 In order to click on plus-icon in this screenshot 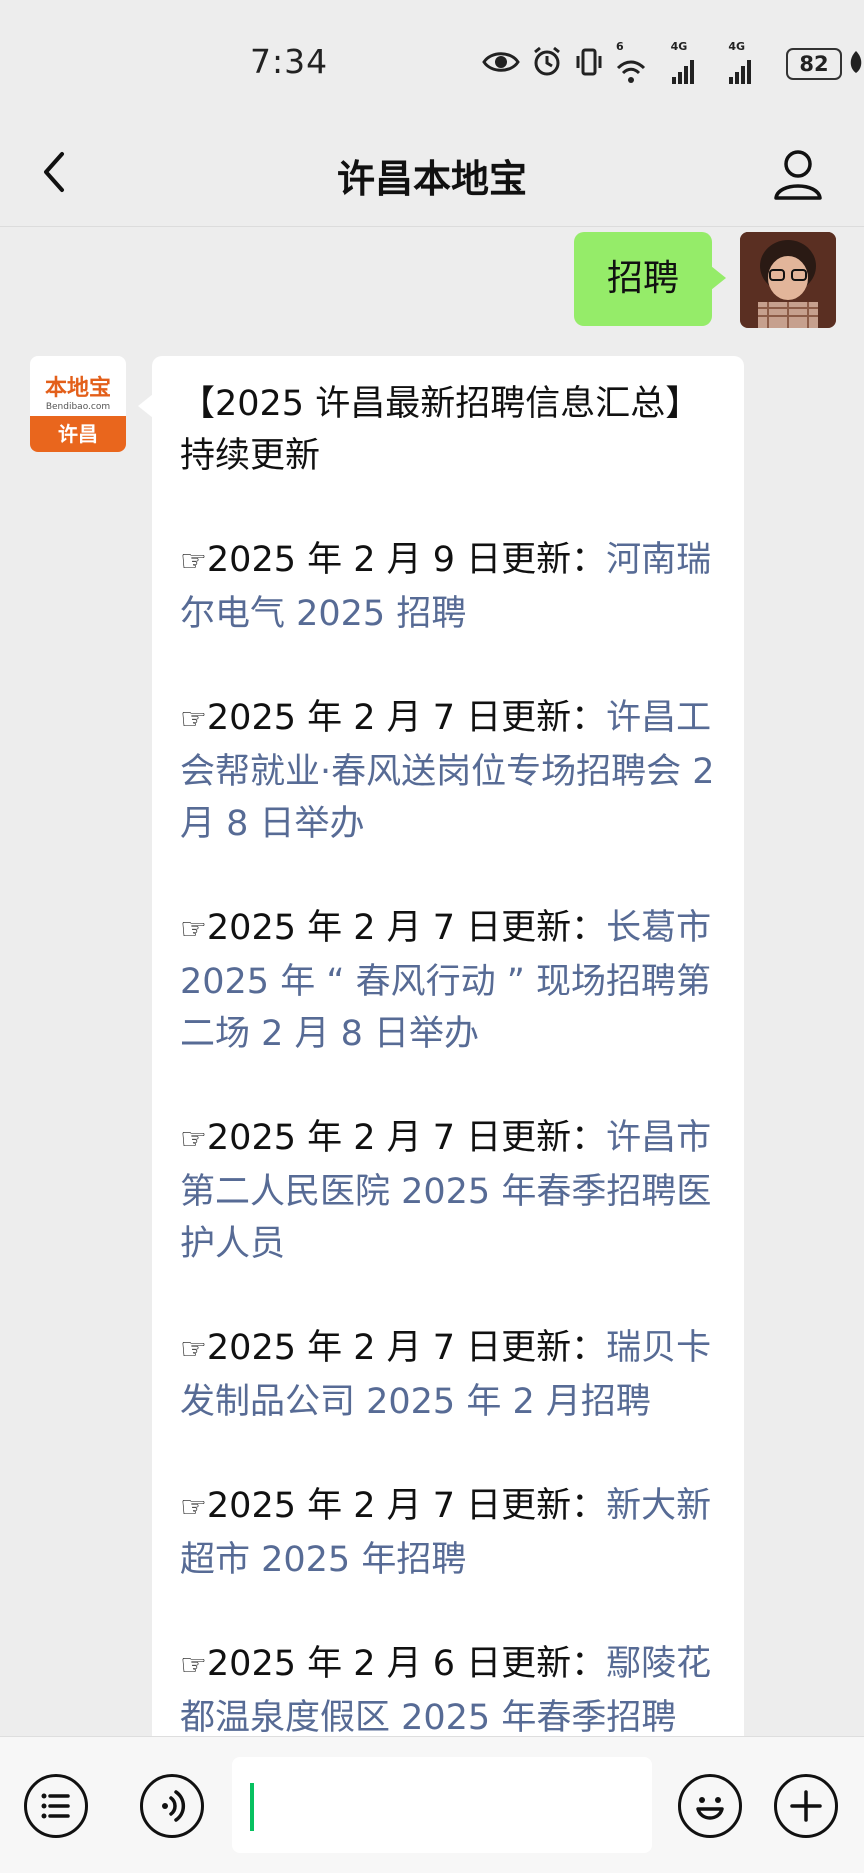, I will do `click(806, 1806)`.